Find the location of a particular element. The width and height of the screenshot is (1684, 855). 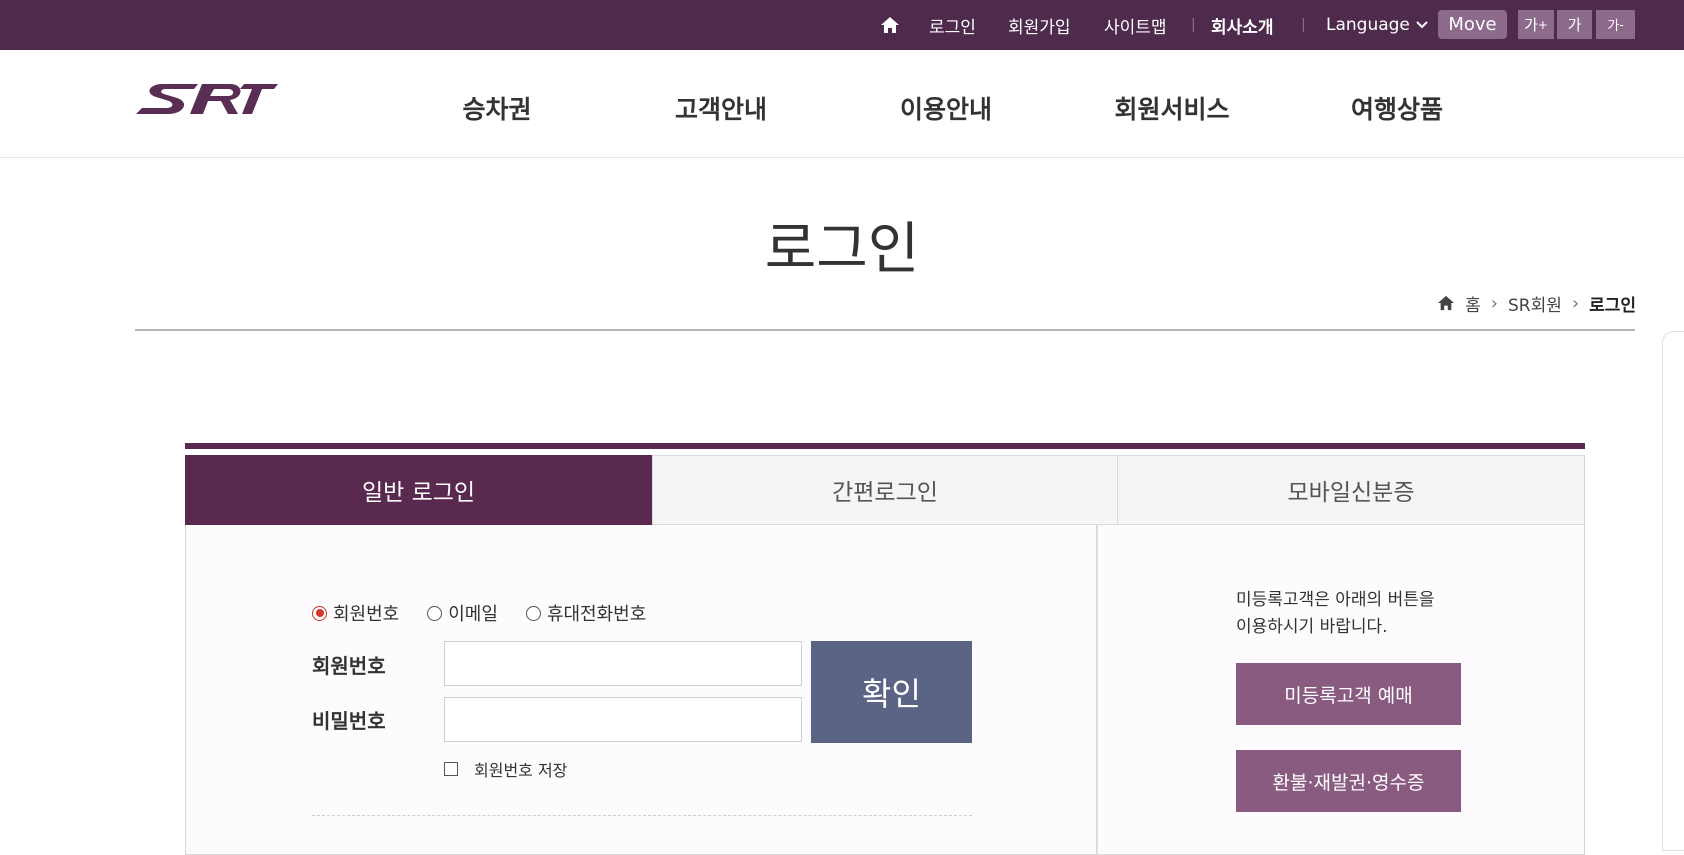

login-link: 로그인 is located at coordinates (952, 25).